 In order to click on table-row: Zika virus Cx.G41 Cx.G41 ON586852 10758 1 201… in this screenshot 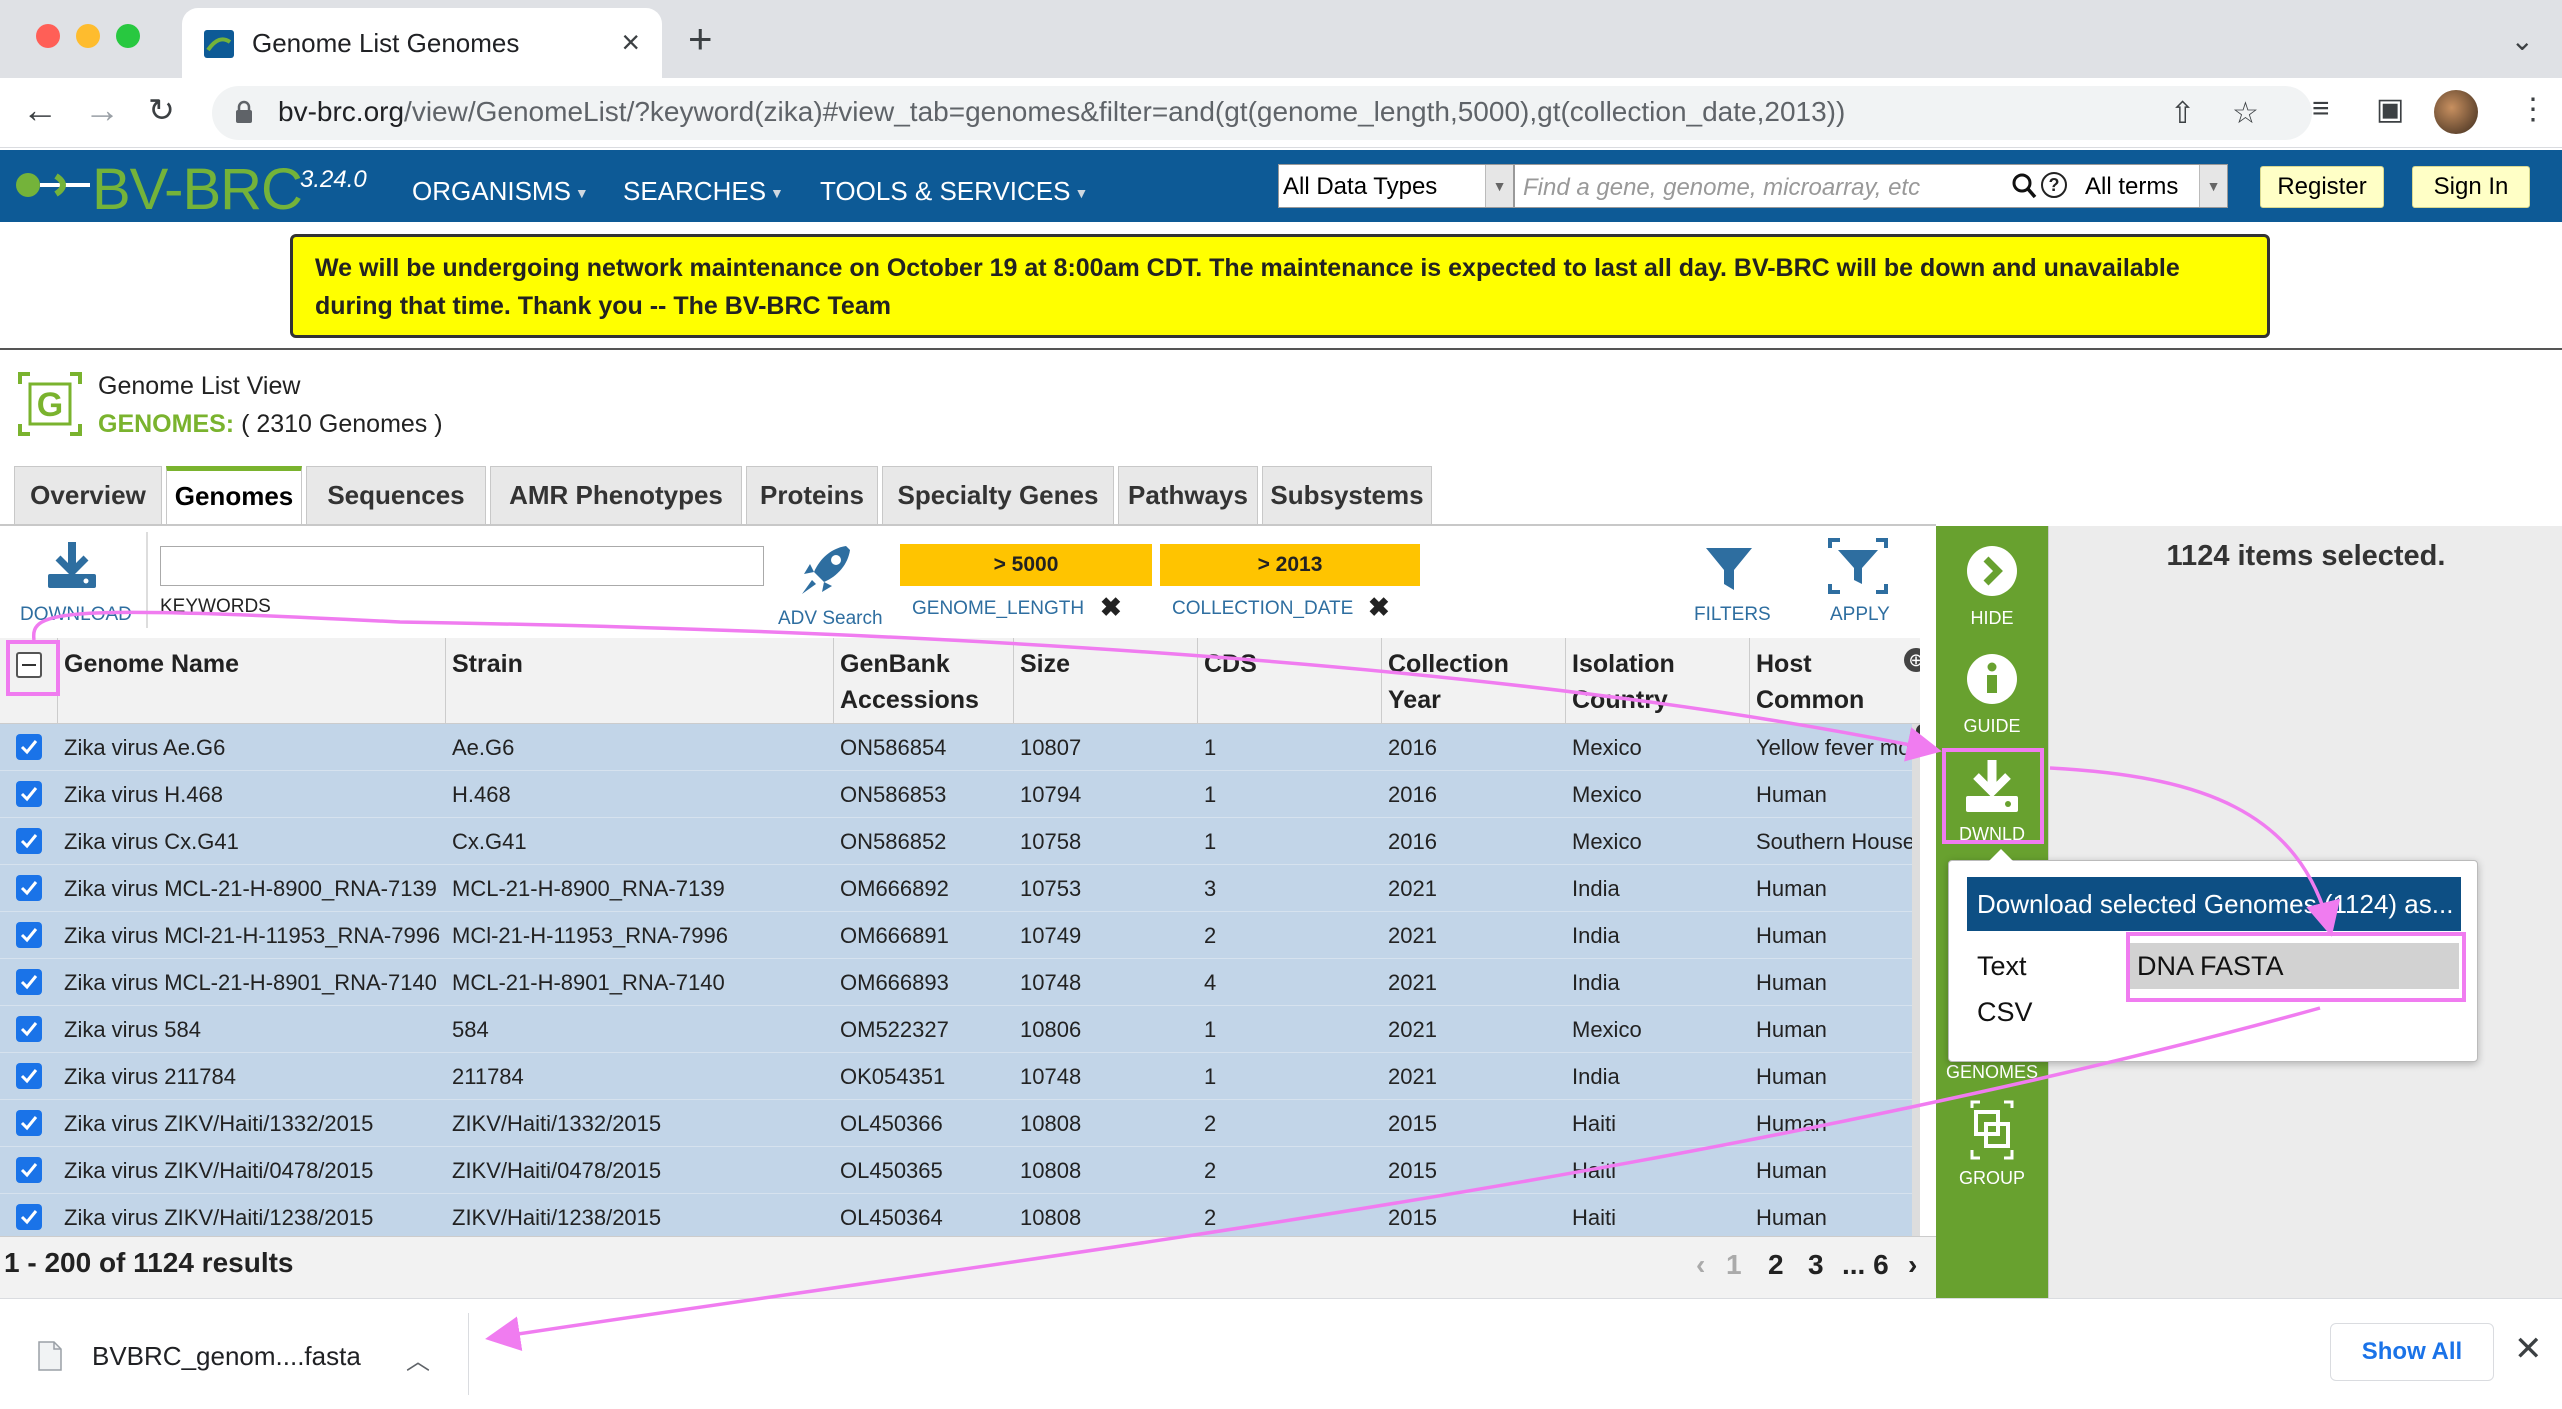, I will do `click(960, 841)`.